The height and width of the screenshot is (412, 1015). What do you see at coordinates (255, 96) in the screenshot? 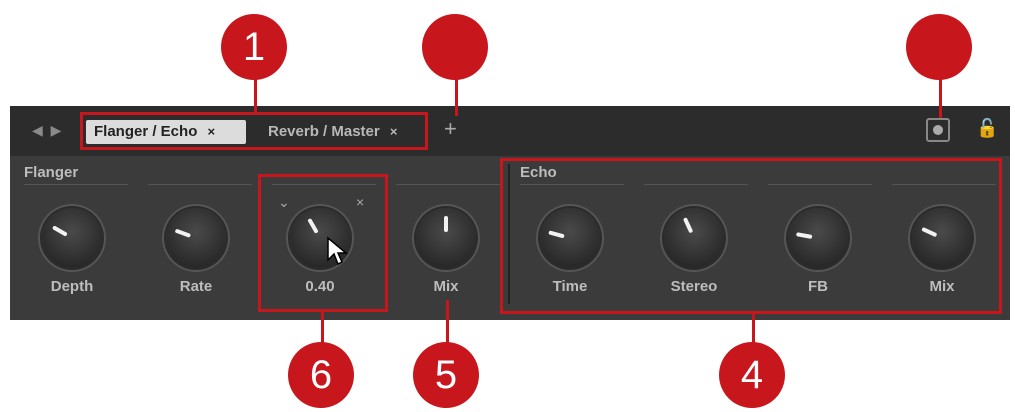
I see `callout-connector` at bounding box center [255, 96].